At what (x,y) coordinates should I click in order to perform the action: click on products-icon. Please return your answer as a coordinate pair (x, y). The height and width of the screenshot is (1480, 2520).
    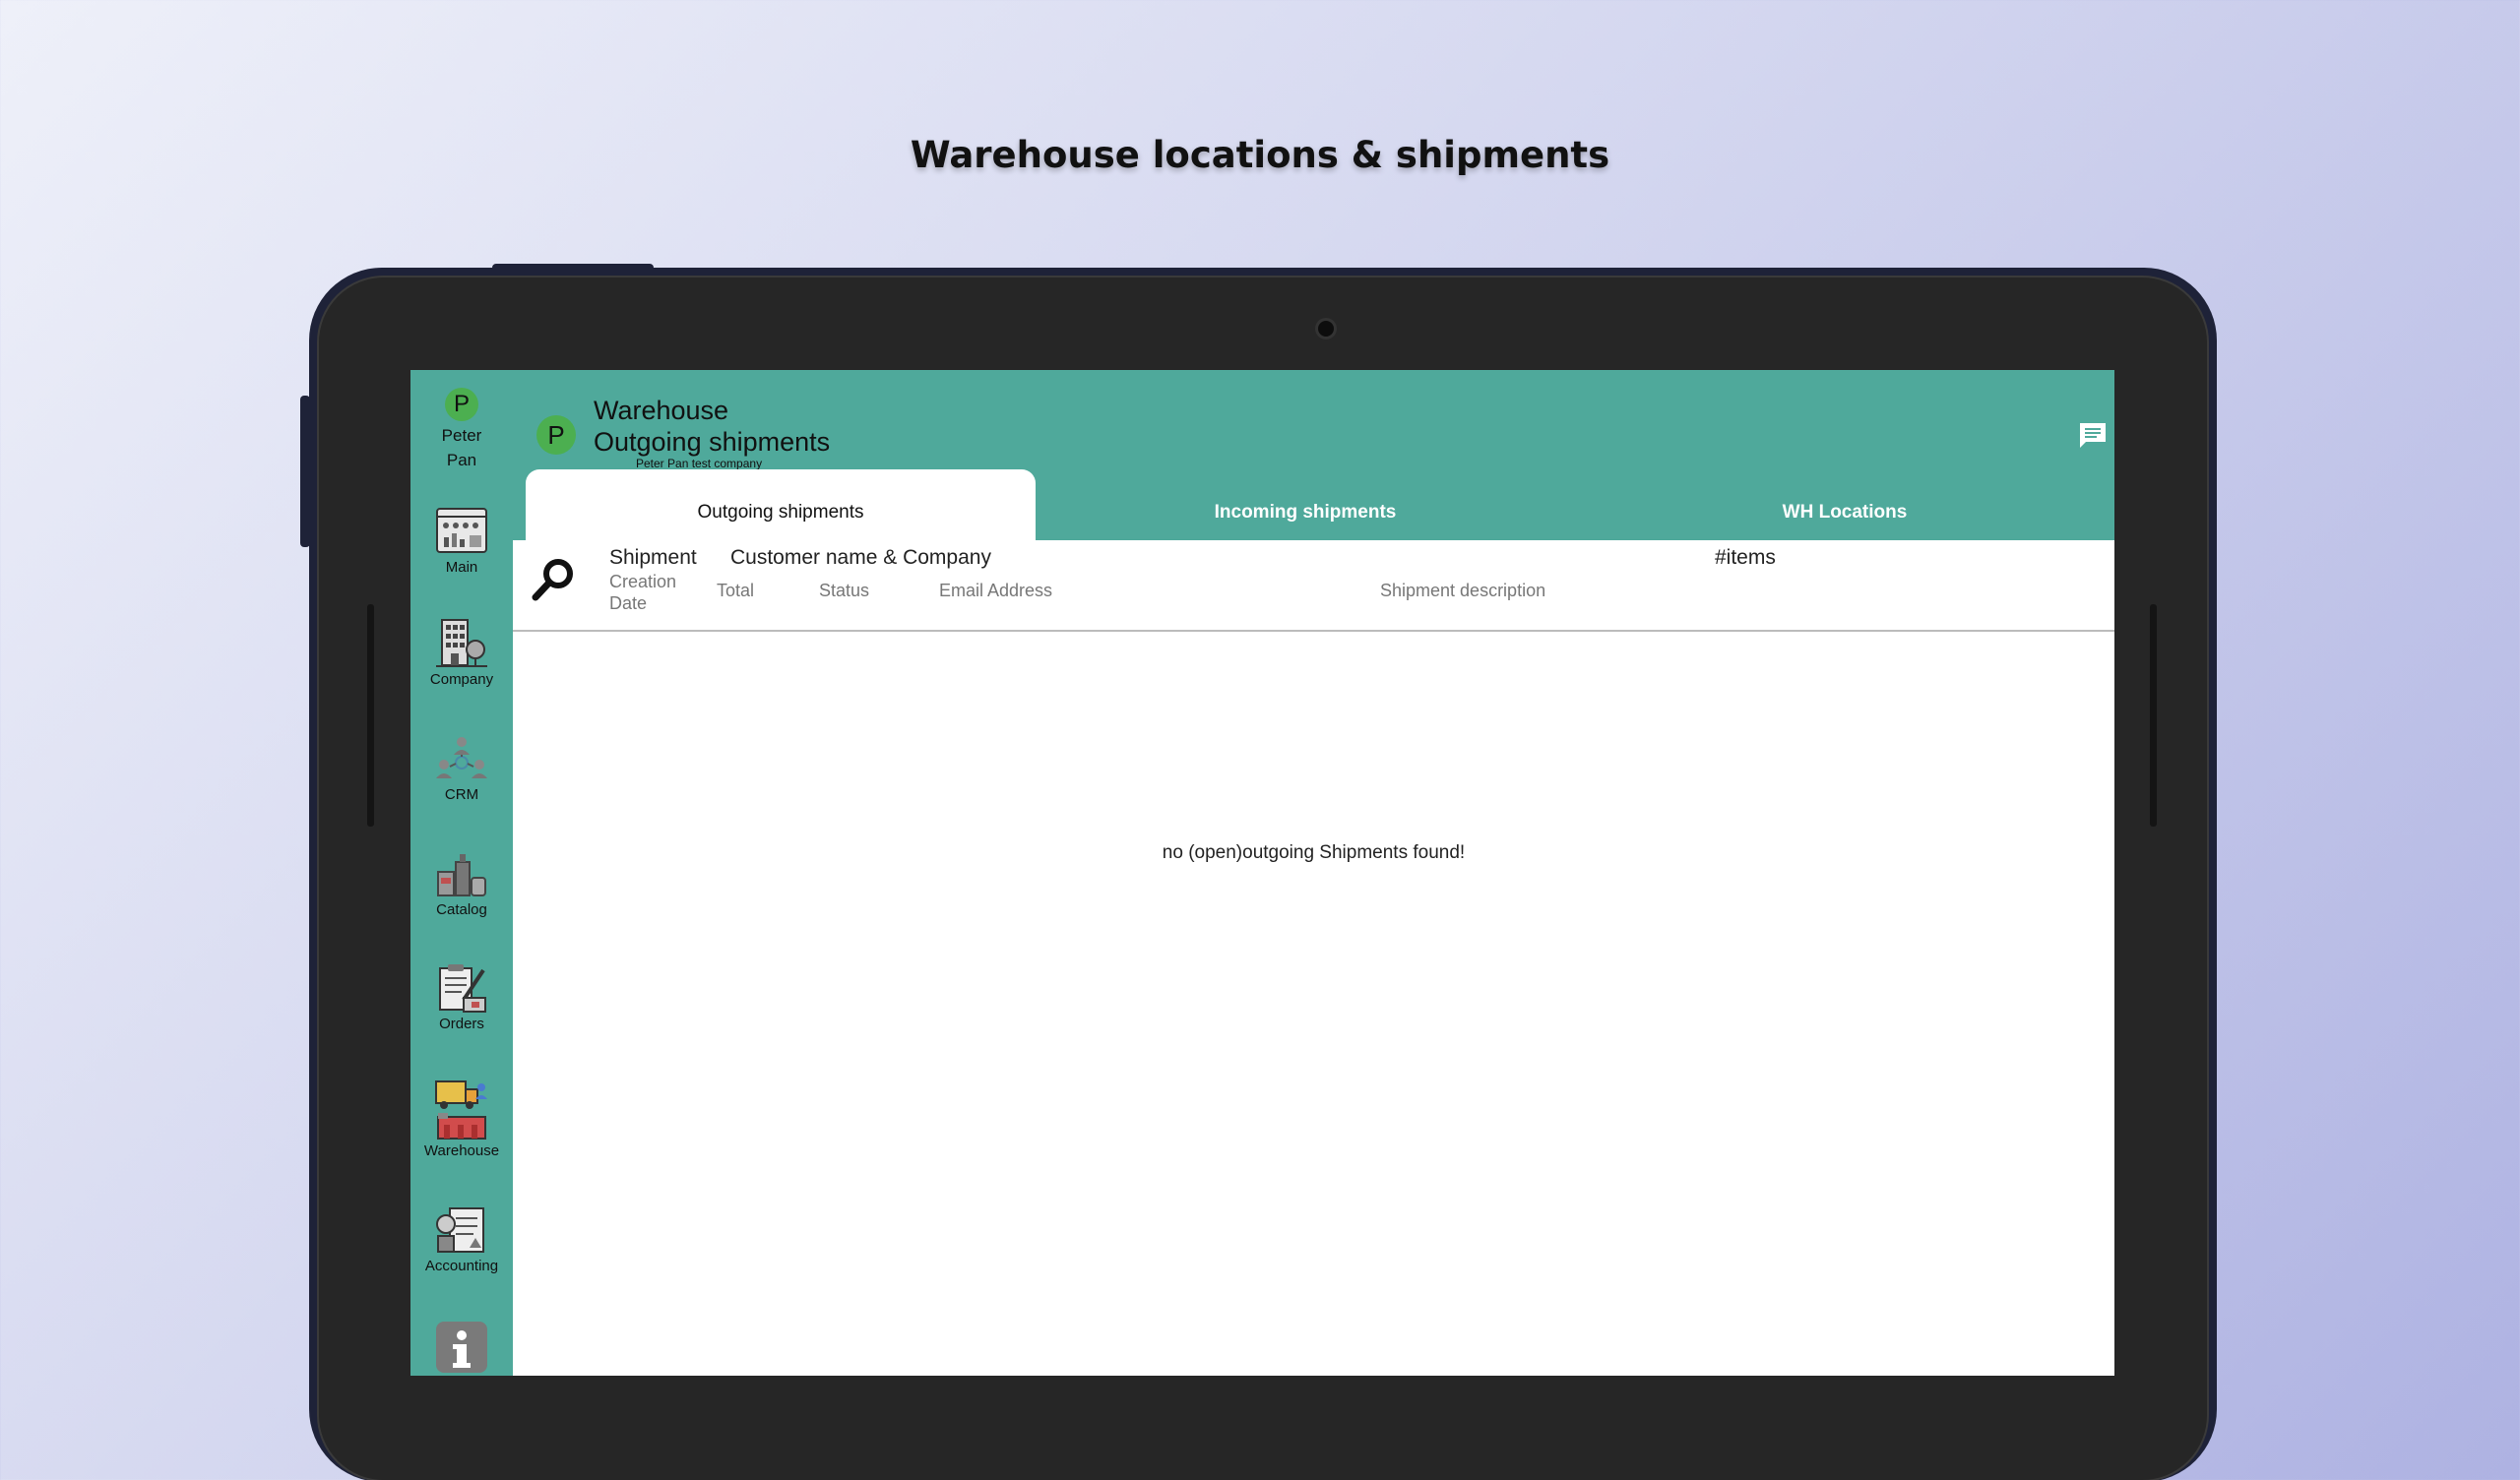
    Looking at the image, I should click on (461, 875).